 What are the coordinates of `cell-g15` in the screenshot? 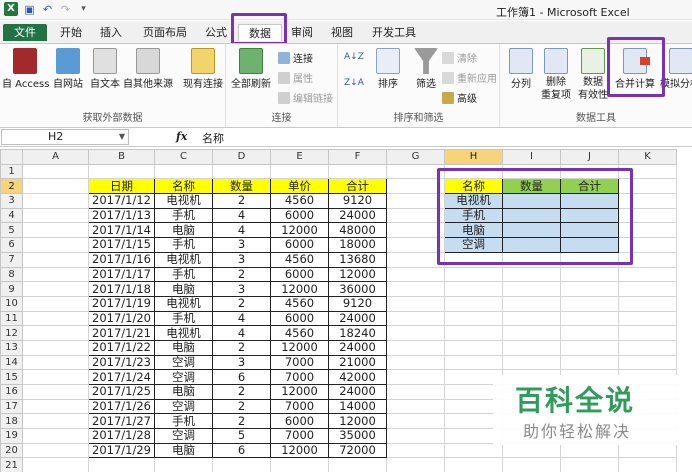 It's located at (415, 377).